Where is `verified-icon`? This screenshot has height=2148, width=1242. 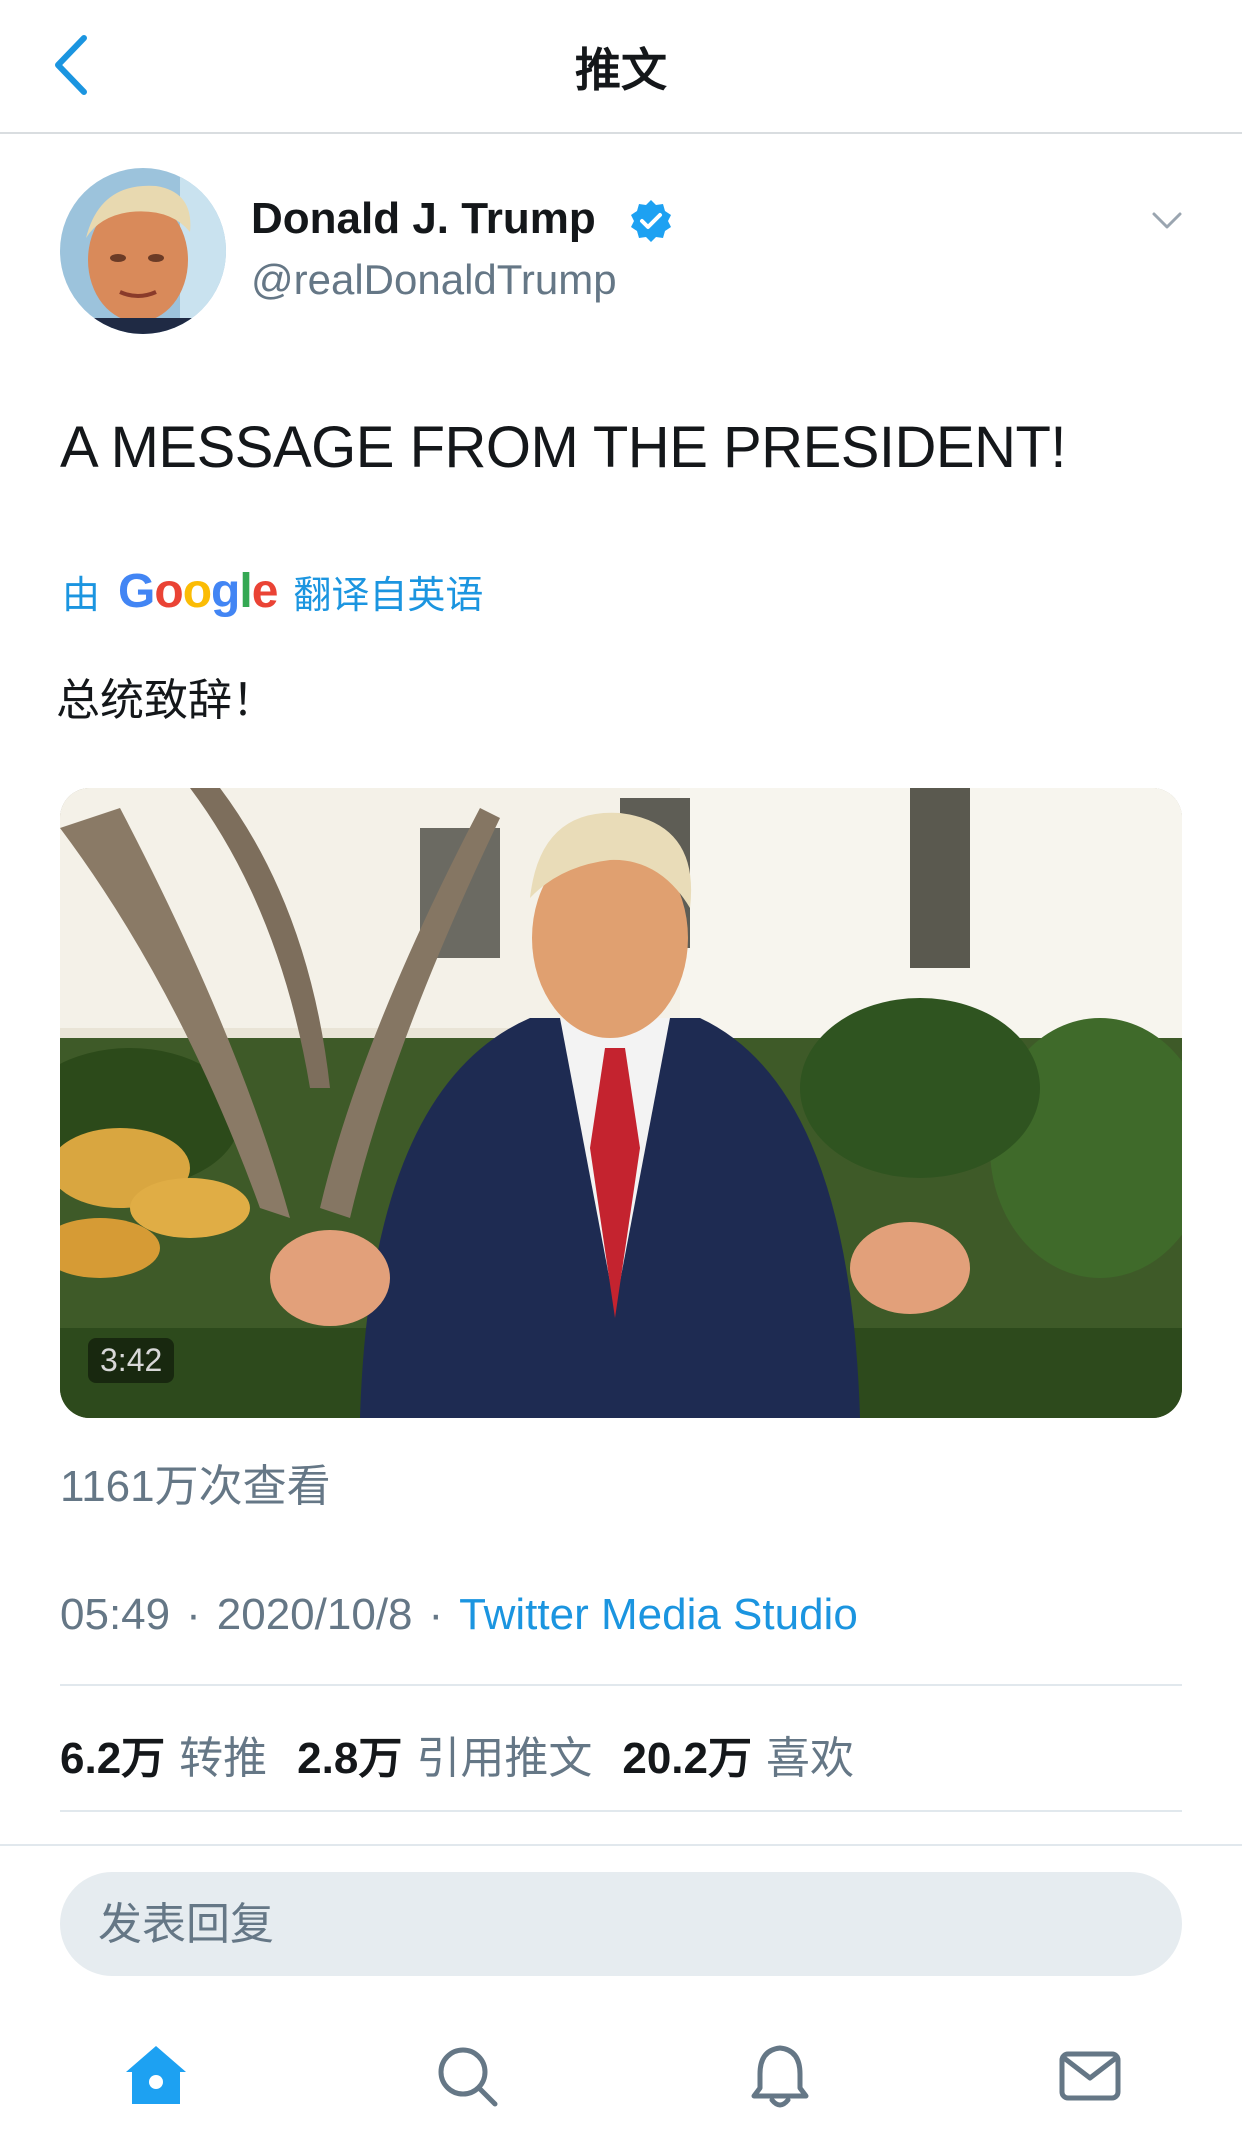 verified-icon is located at coordinates (651, 221).